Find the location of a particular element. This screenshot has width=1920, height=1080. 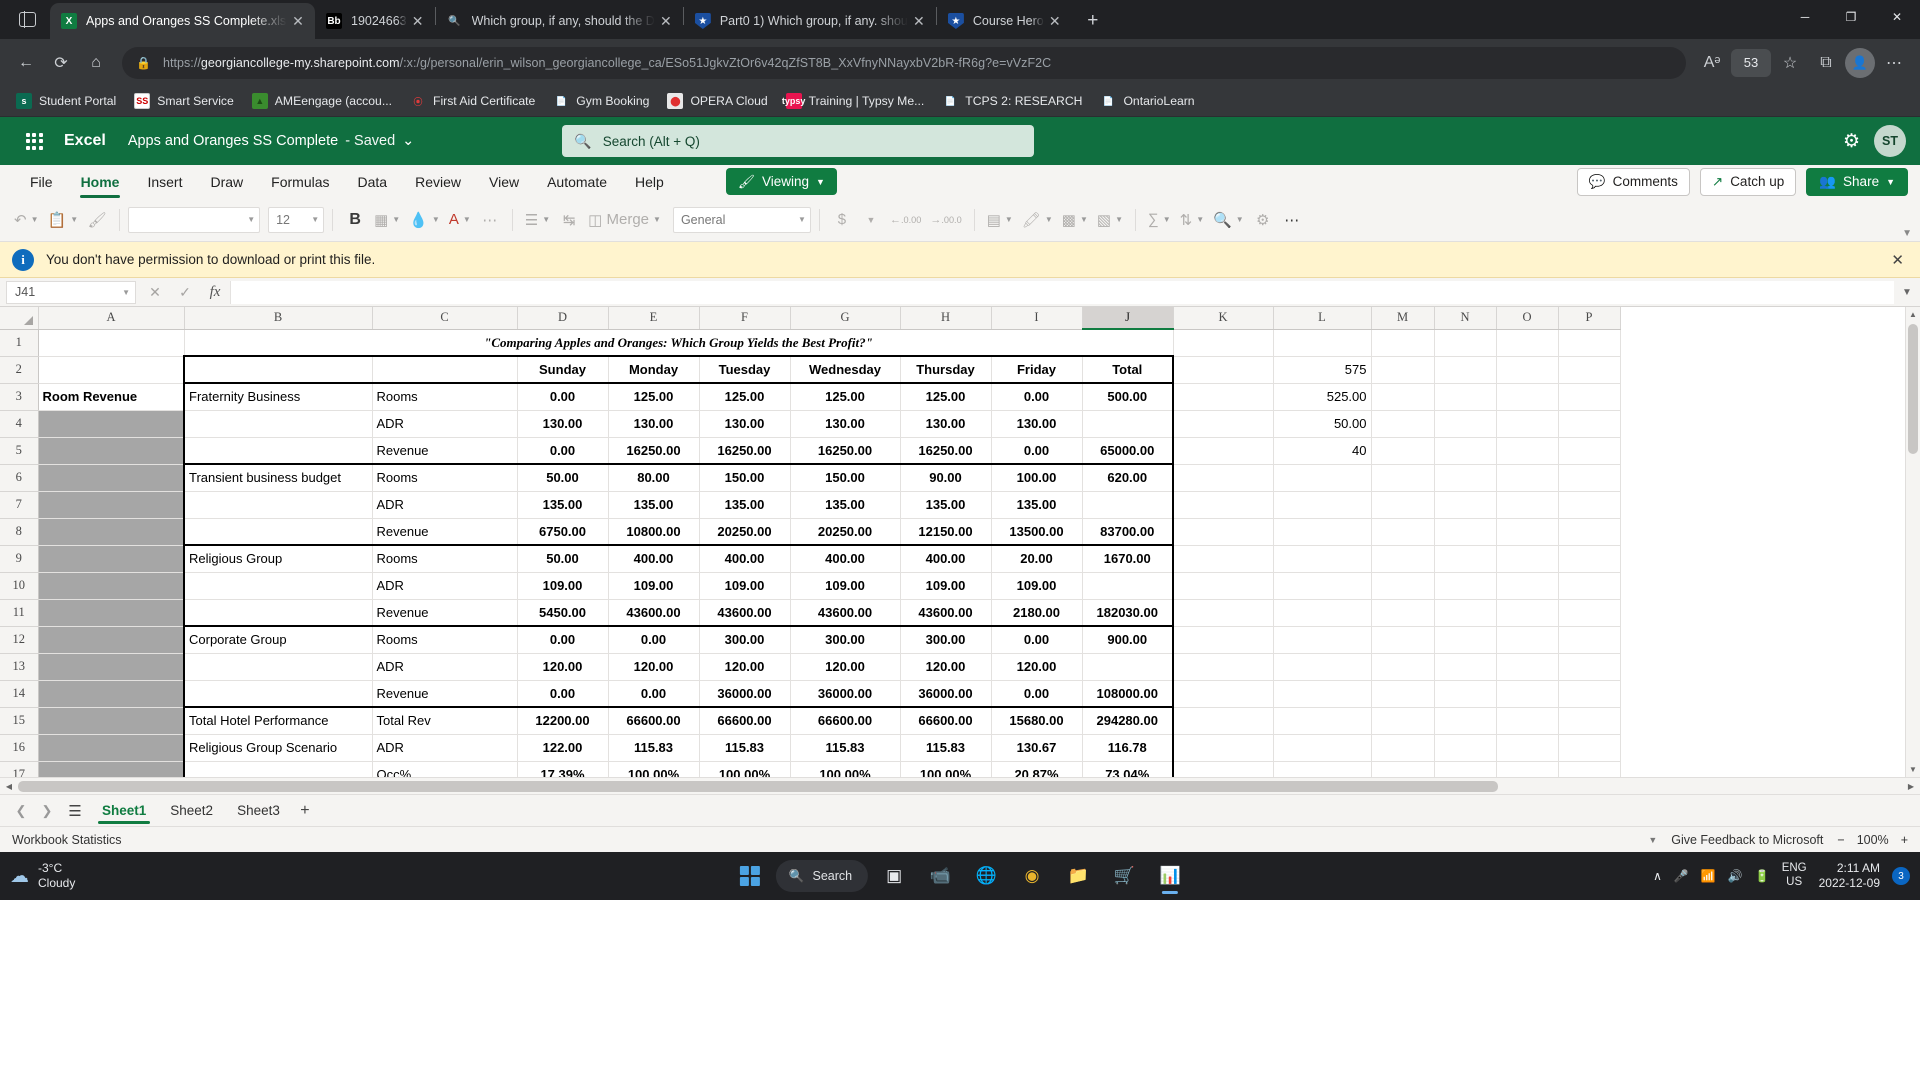

row-header-4: 4 is located at coordinates (19, 424).